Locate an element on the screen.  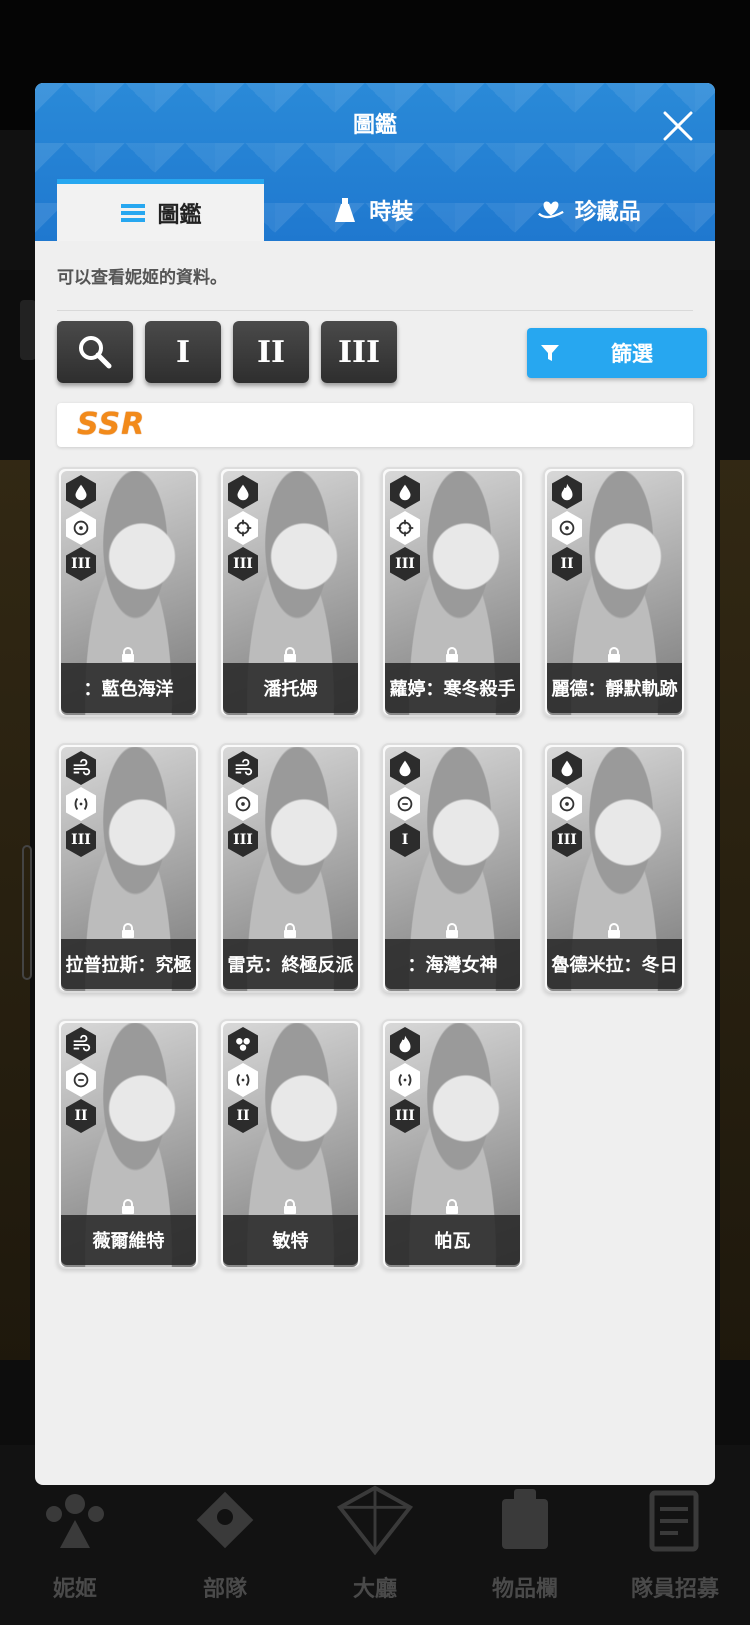
nikke-name: 魯德米拉：冬日 is located at coordinates (614, 964).